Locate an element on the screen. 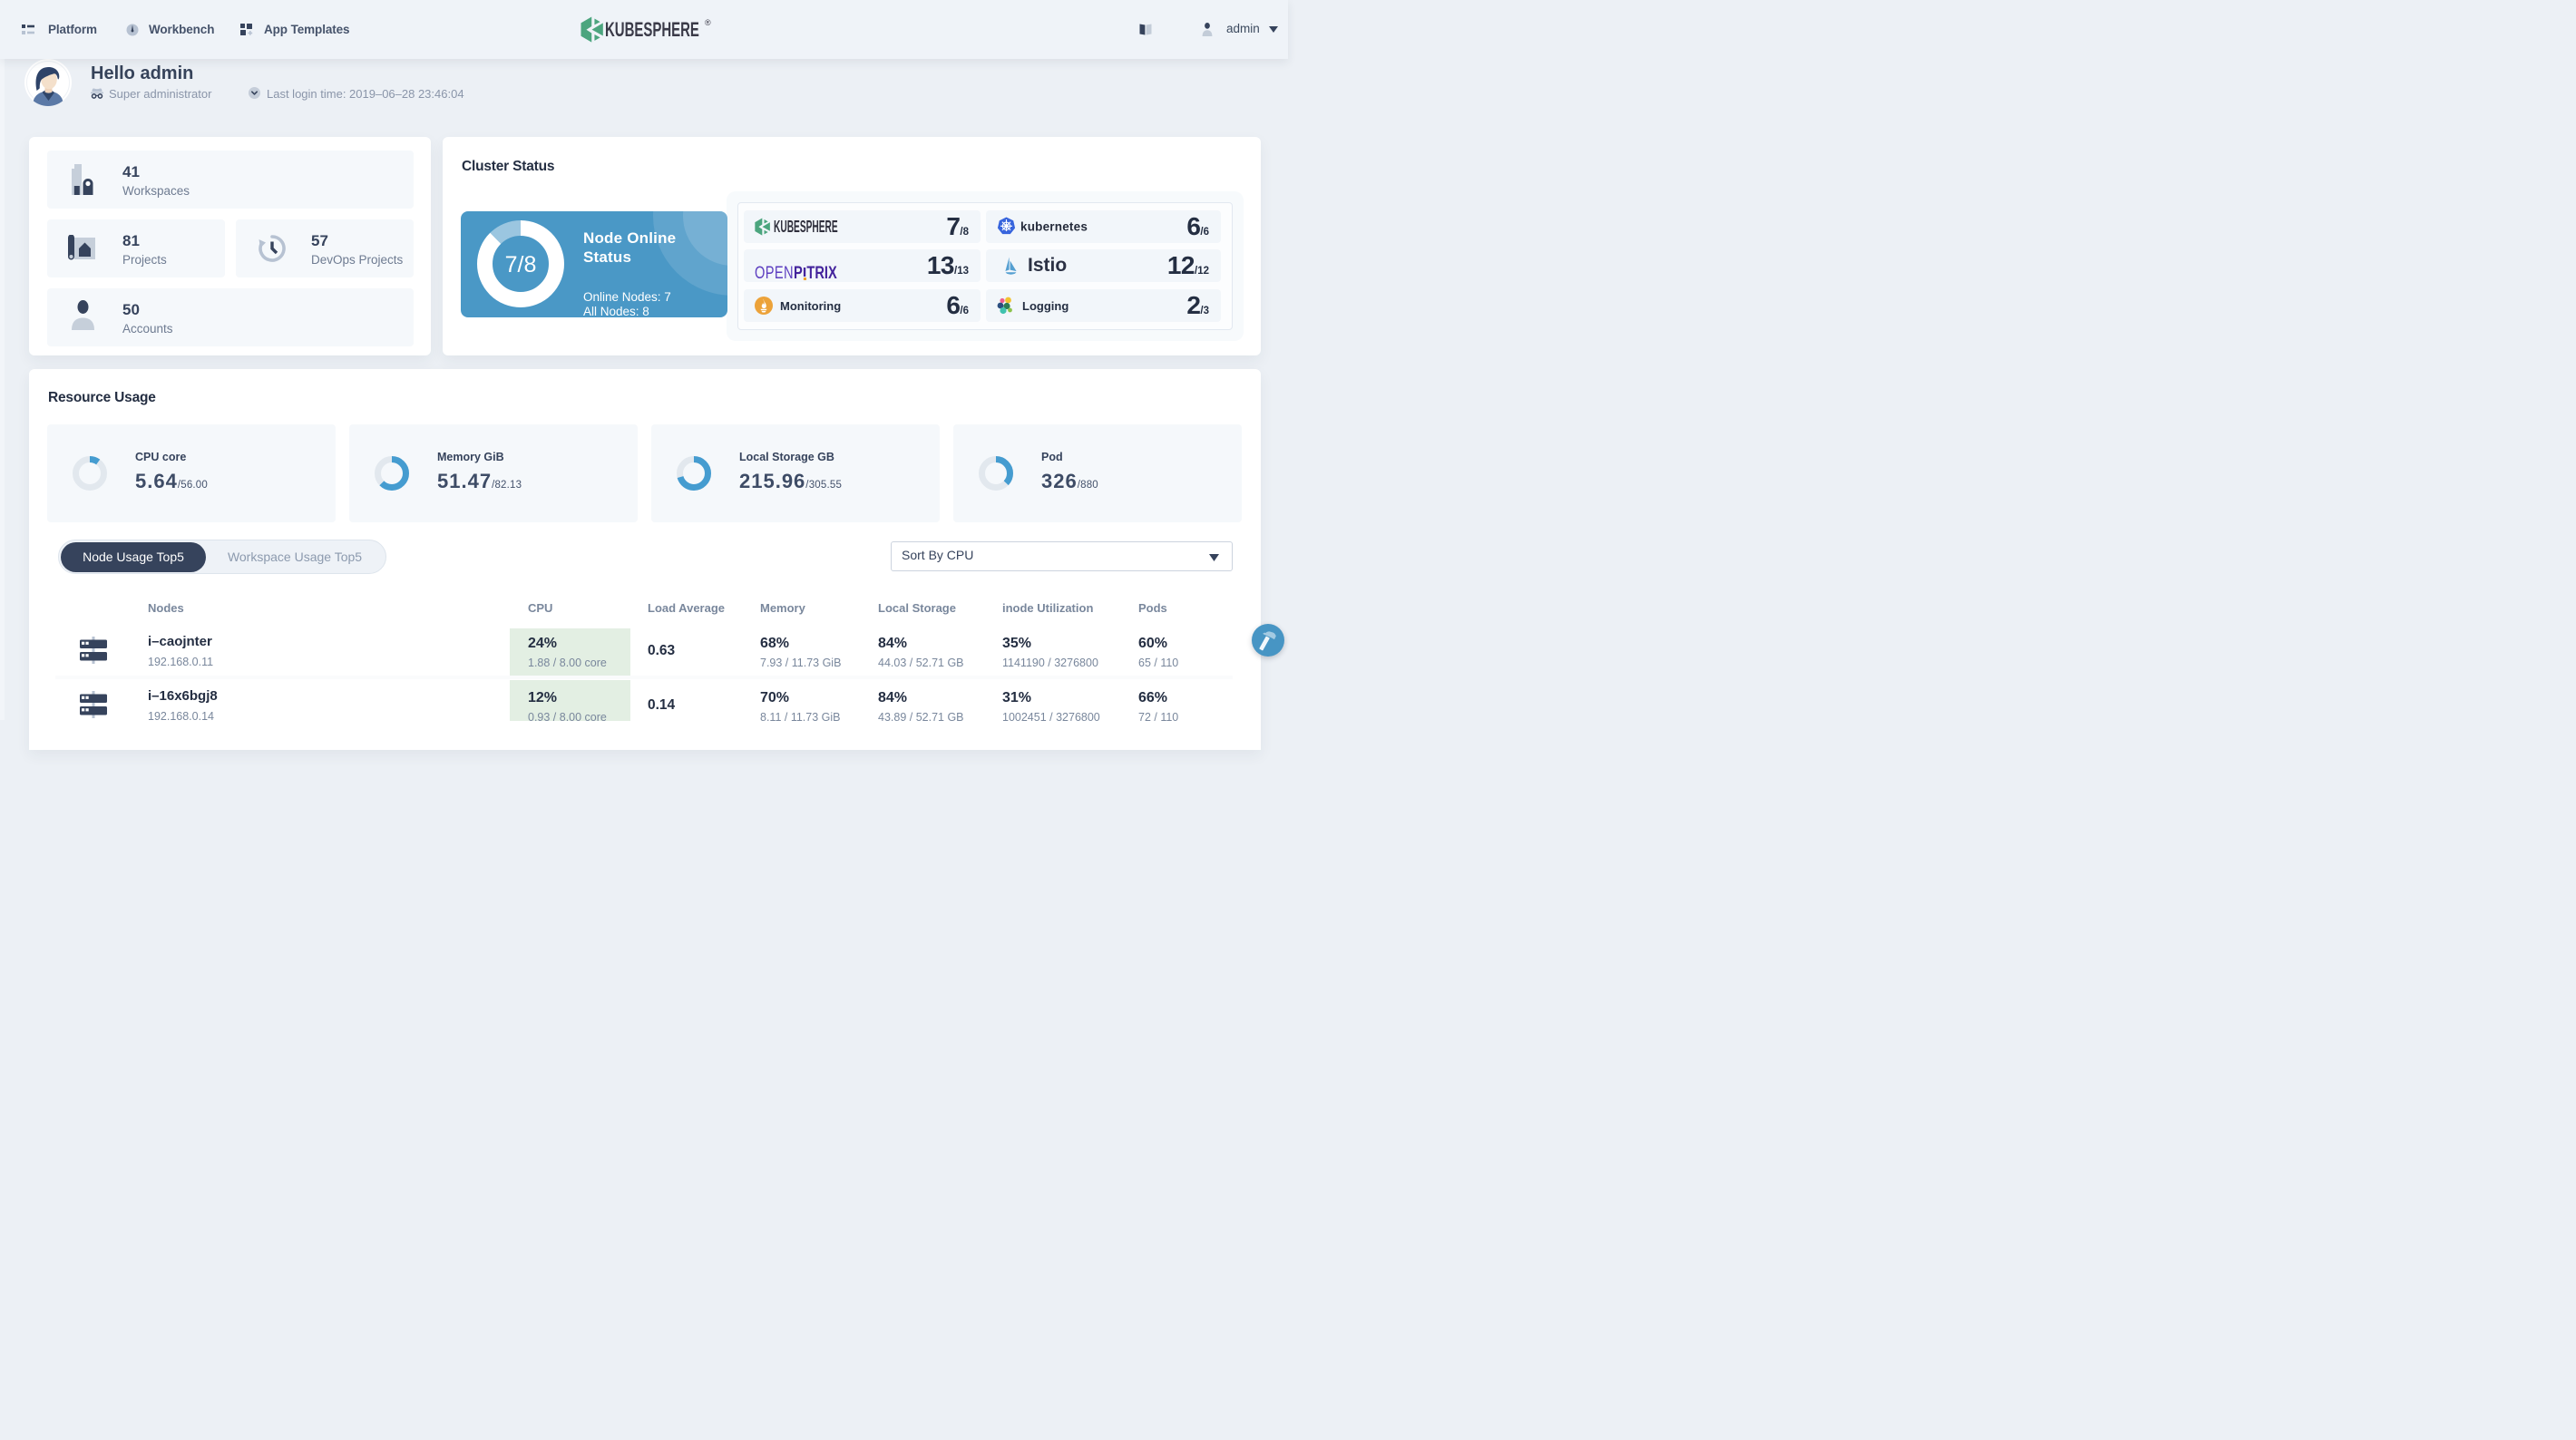  svg-text: 7/8 is located at coordinates (521, 264).